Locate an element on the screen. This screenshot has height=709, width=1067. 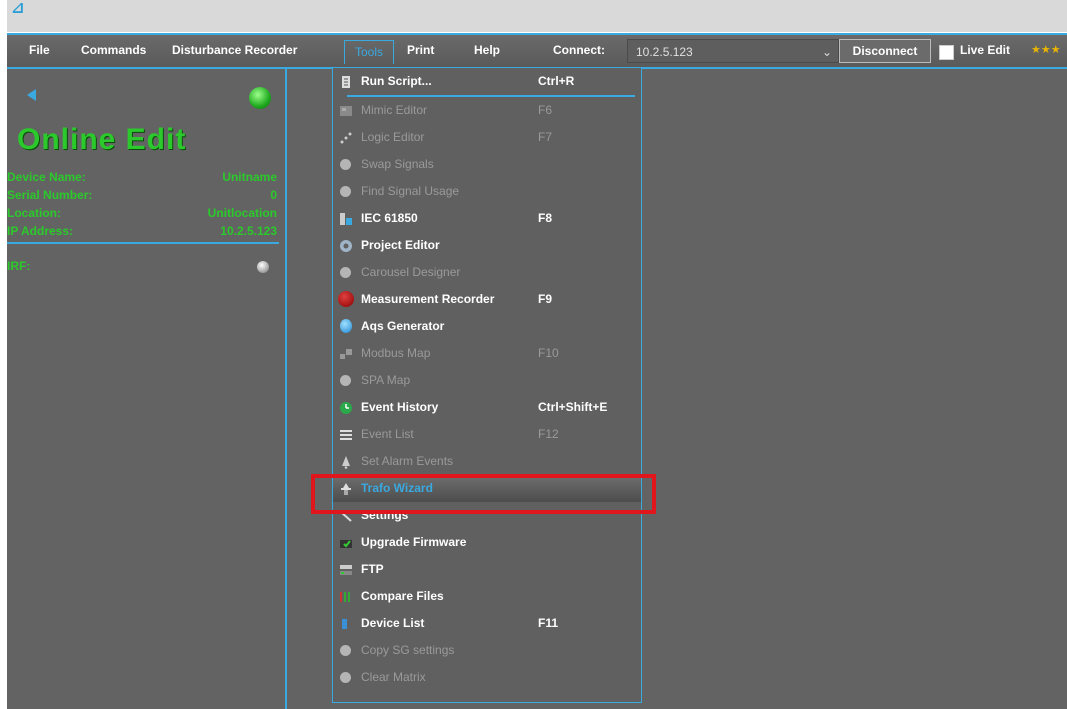
device-icon is located at coordinates (346, 623).